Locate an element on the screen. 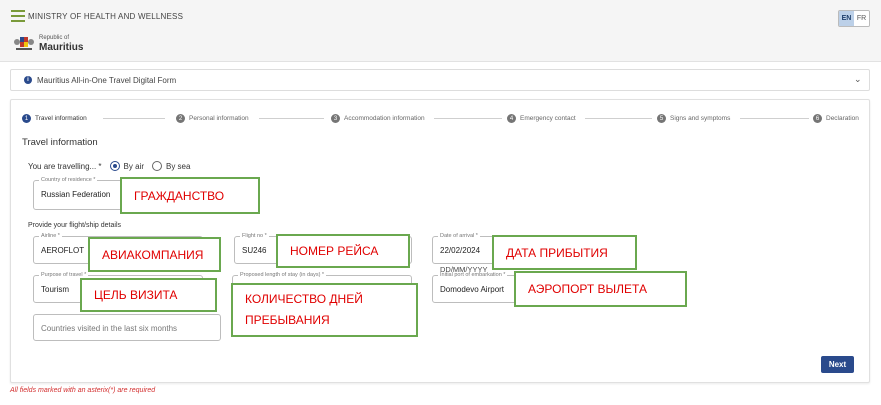 Image resolution: width=881 pixels, height=405 pixels. field-label: Country of residence * is located at coordinates (68, 180).